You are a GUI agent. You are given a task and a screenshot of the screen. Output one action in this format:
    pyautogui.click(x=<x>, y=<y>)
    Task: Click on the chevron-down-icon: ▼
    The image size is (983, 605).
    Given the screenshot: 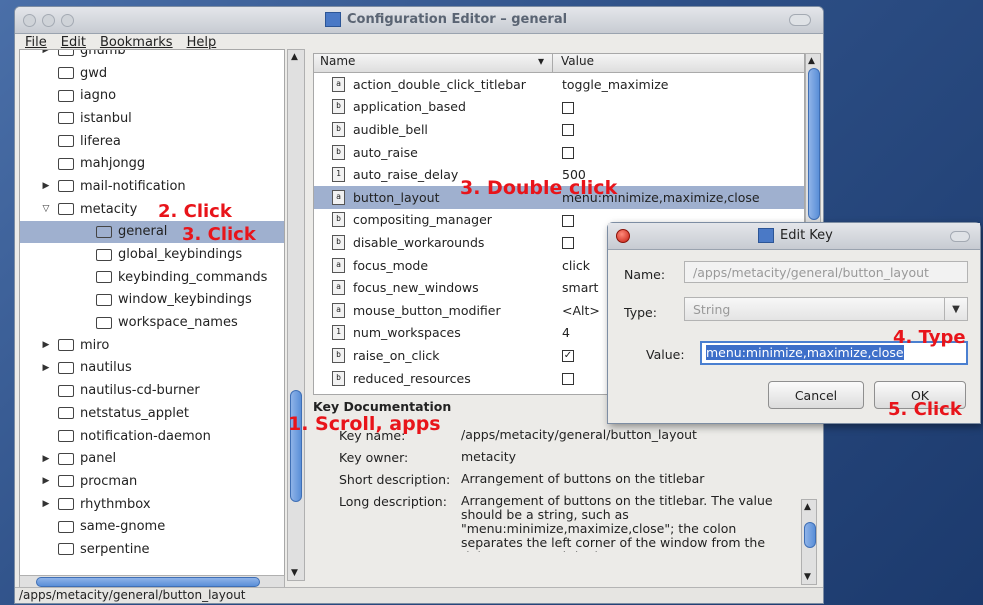 What is the action you would take?
    pyautogui.click(x=955, y=309)
    